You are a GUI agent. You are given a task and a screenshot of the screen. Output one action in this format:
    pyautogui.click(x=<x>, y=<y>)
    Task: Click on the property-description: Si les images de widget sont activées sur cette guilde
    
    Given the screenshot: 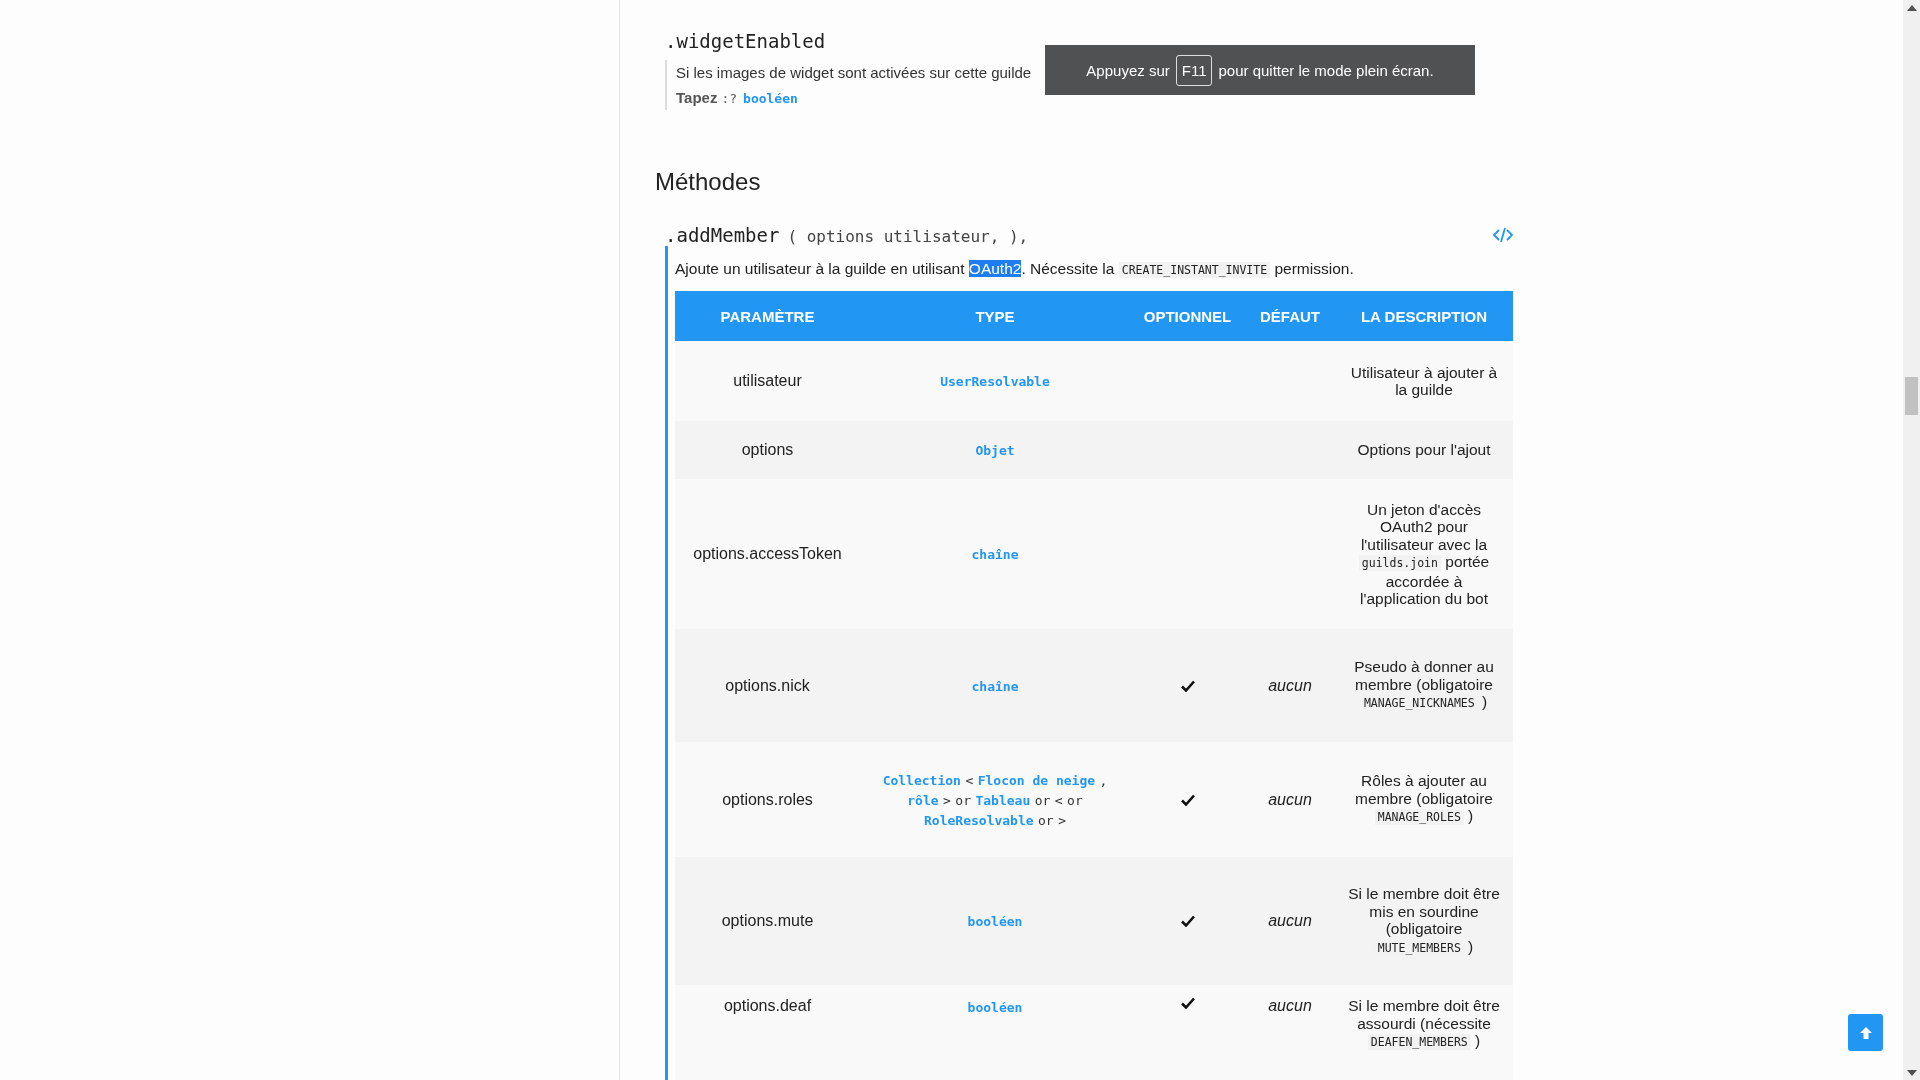 What is the action you would take?
    pyautogui.click(x=854, y=72)
    